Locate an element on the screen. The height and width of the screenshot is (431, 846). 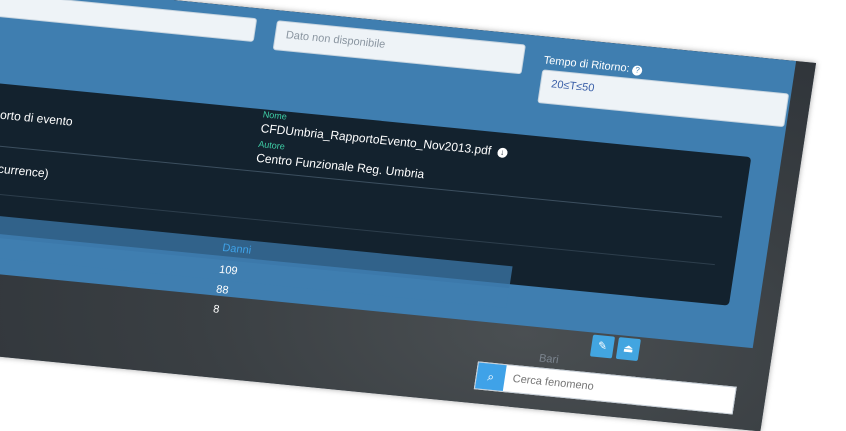
upload-icon: ⏏ is located at coordinates (628, 349).